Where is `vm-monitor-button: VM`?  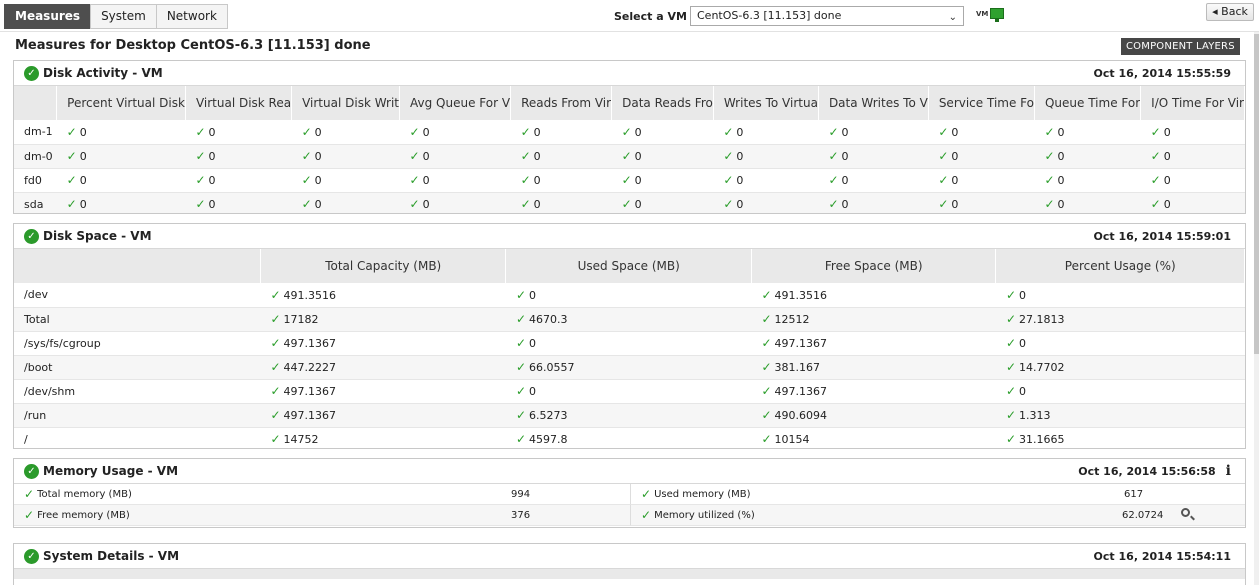 vm-monitor-button: VM is located at coordinates (990, 15).